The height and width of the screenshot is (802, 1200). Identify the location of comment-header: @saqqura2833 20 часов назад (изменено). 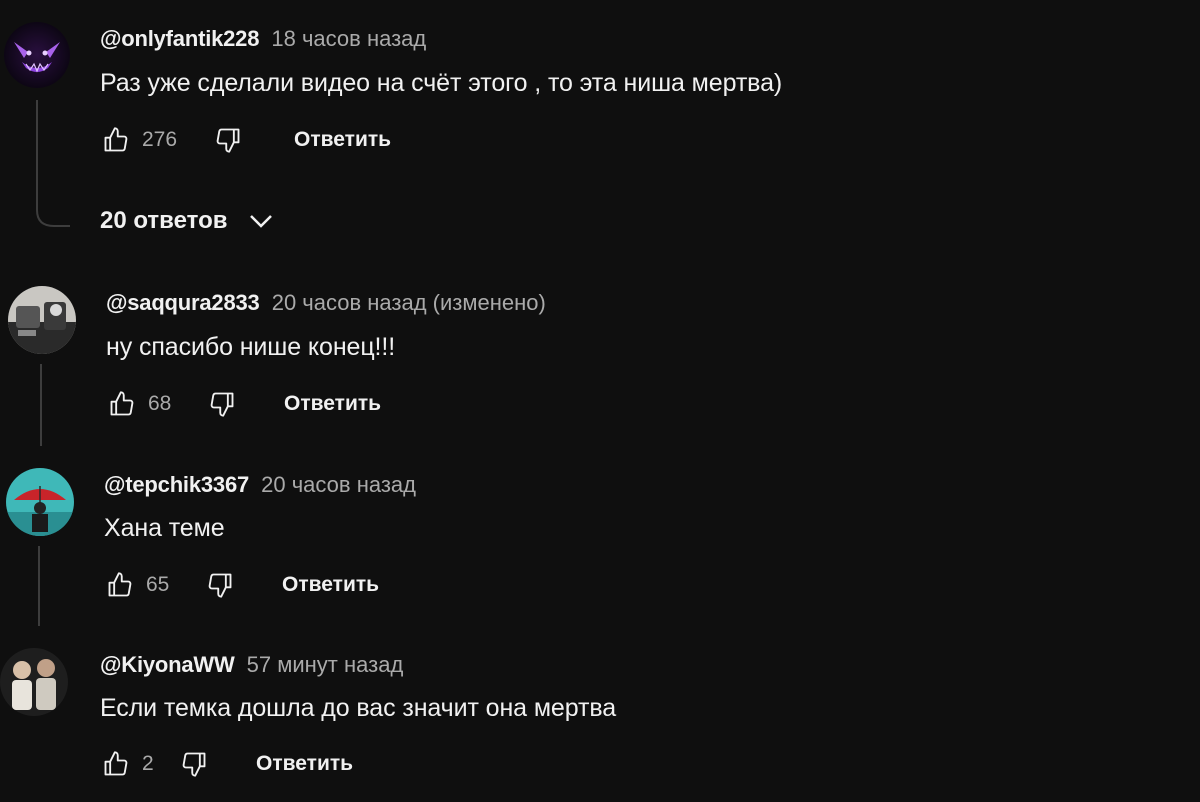
(326, 303).